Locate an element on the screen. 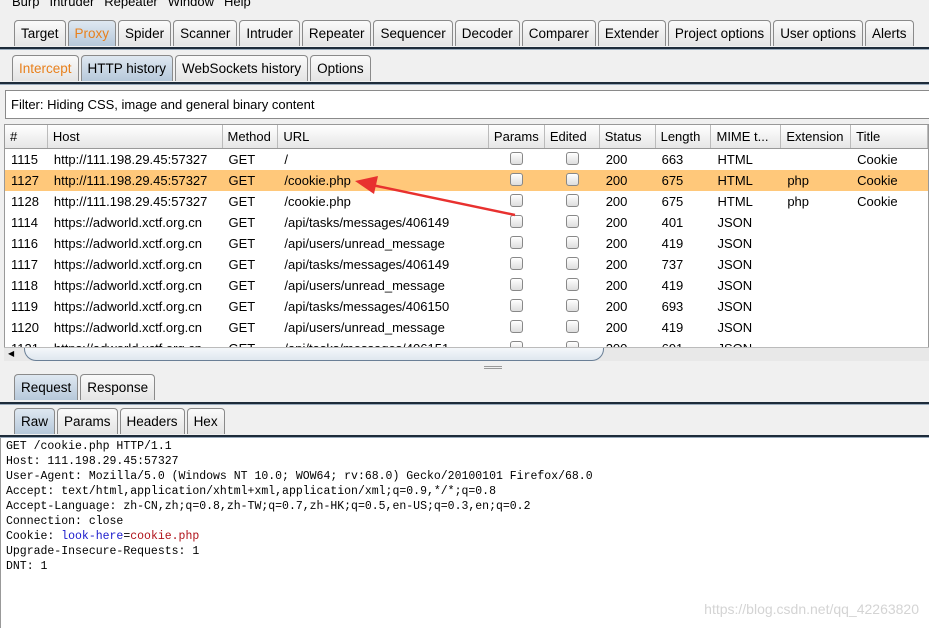 This screenshot has width=929, height=628. red-arrow-annotation is located at coordinates (435, 196).